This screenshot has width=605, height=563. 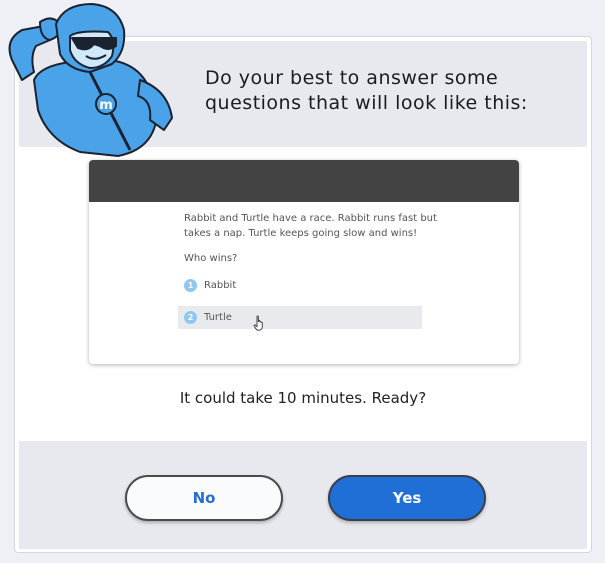 What do you see at coordinates (204, 498) in the screenshot?
I see `no-button: No` at bounding box center [204, 498].